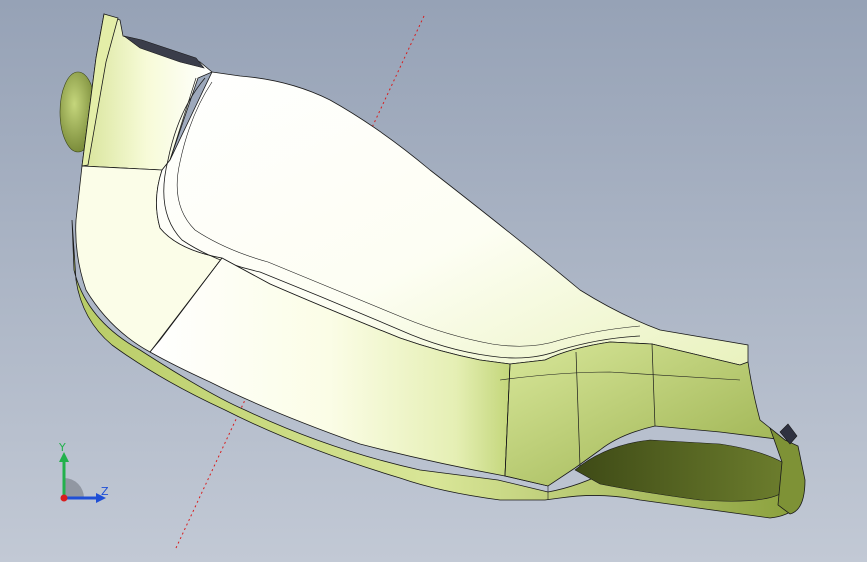  I want to click on z-axis-label: Z, so click(105, 491).